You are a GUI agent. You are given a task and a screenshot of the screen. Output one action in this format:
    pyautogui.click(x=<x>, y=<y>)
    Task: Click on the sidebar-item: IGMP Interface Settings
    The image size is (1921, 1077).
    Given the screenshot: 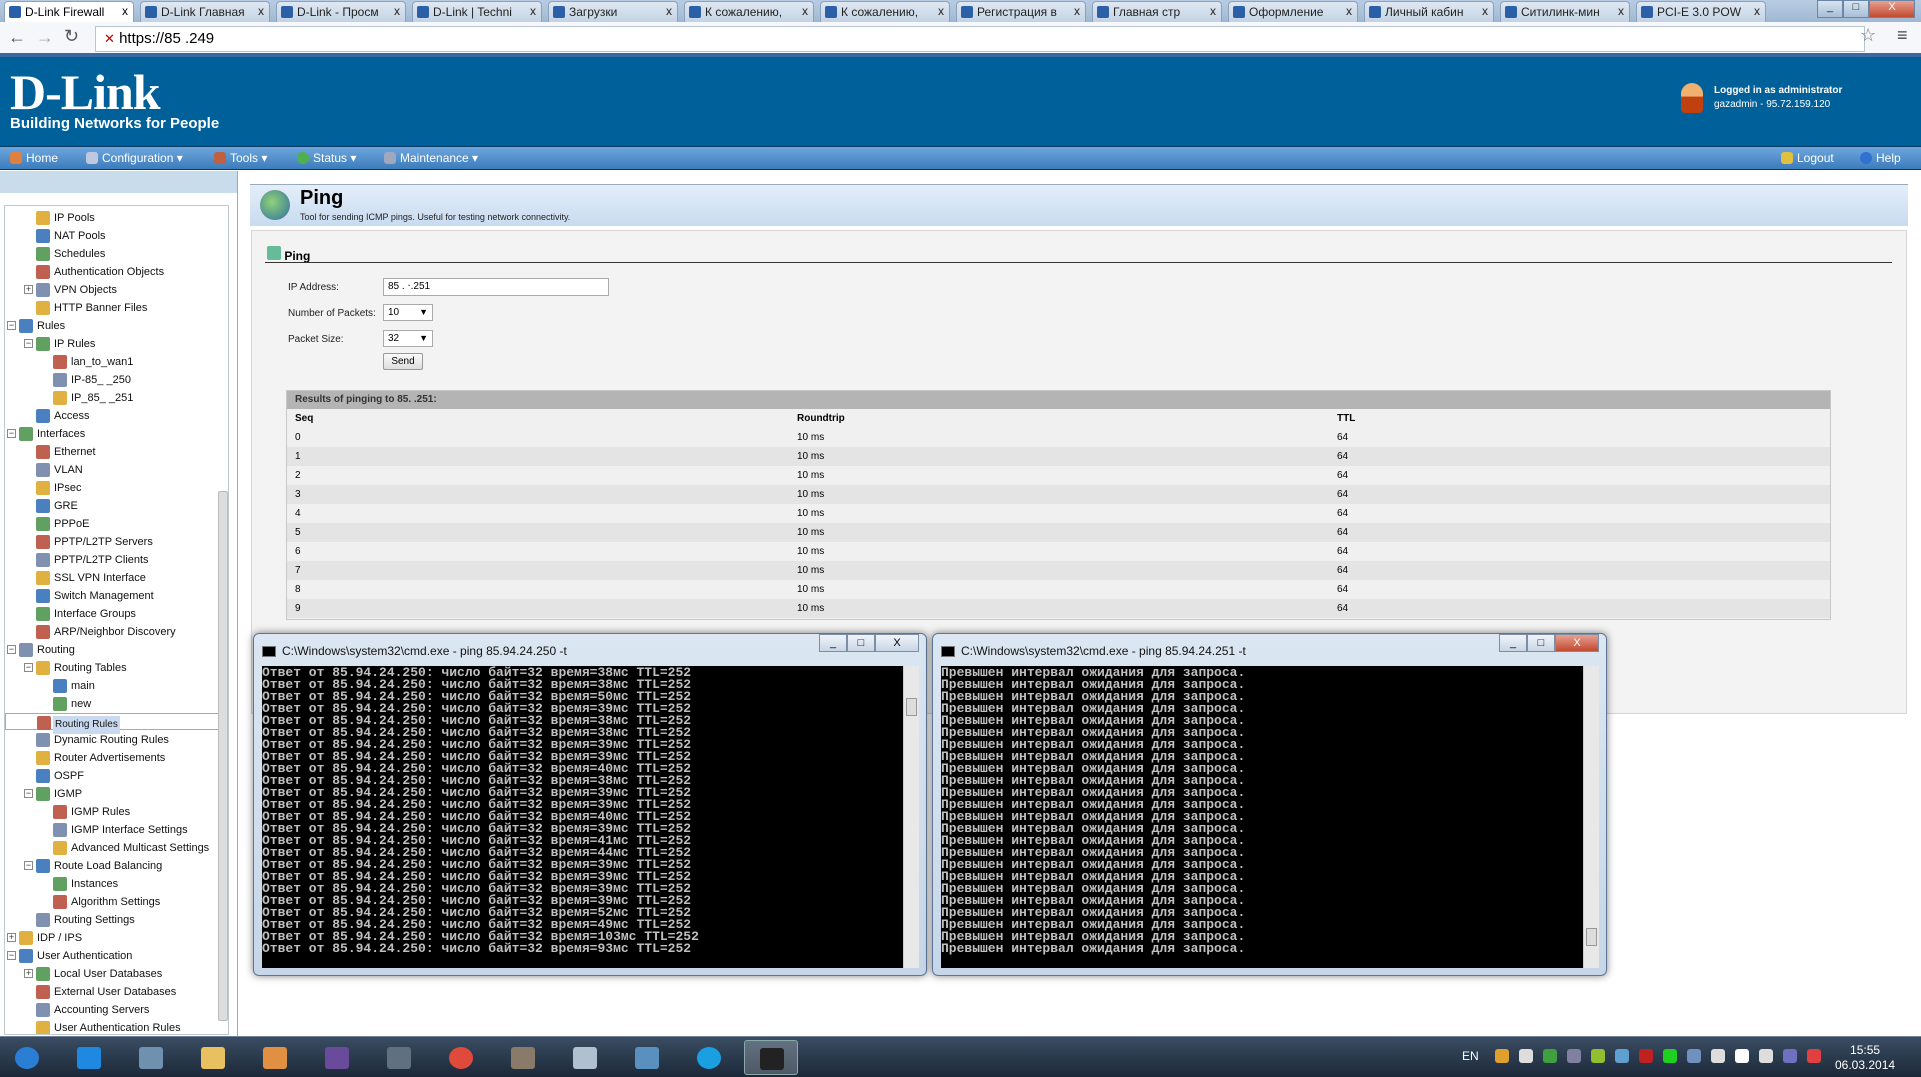 What is the action you would take?
    pyautogui.click(x=116, y=830)
    